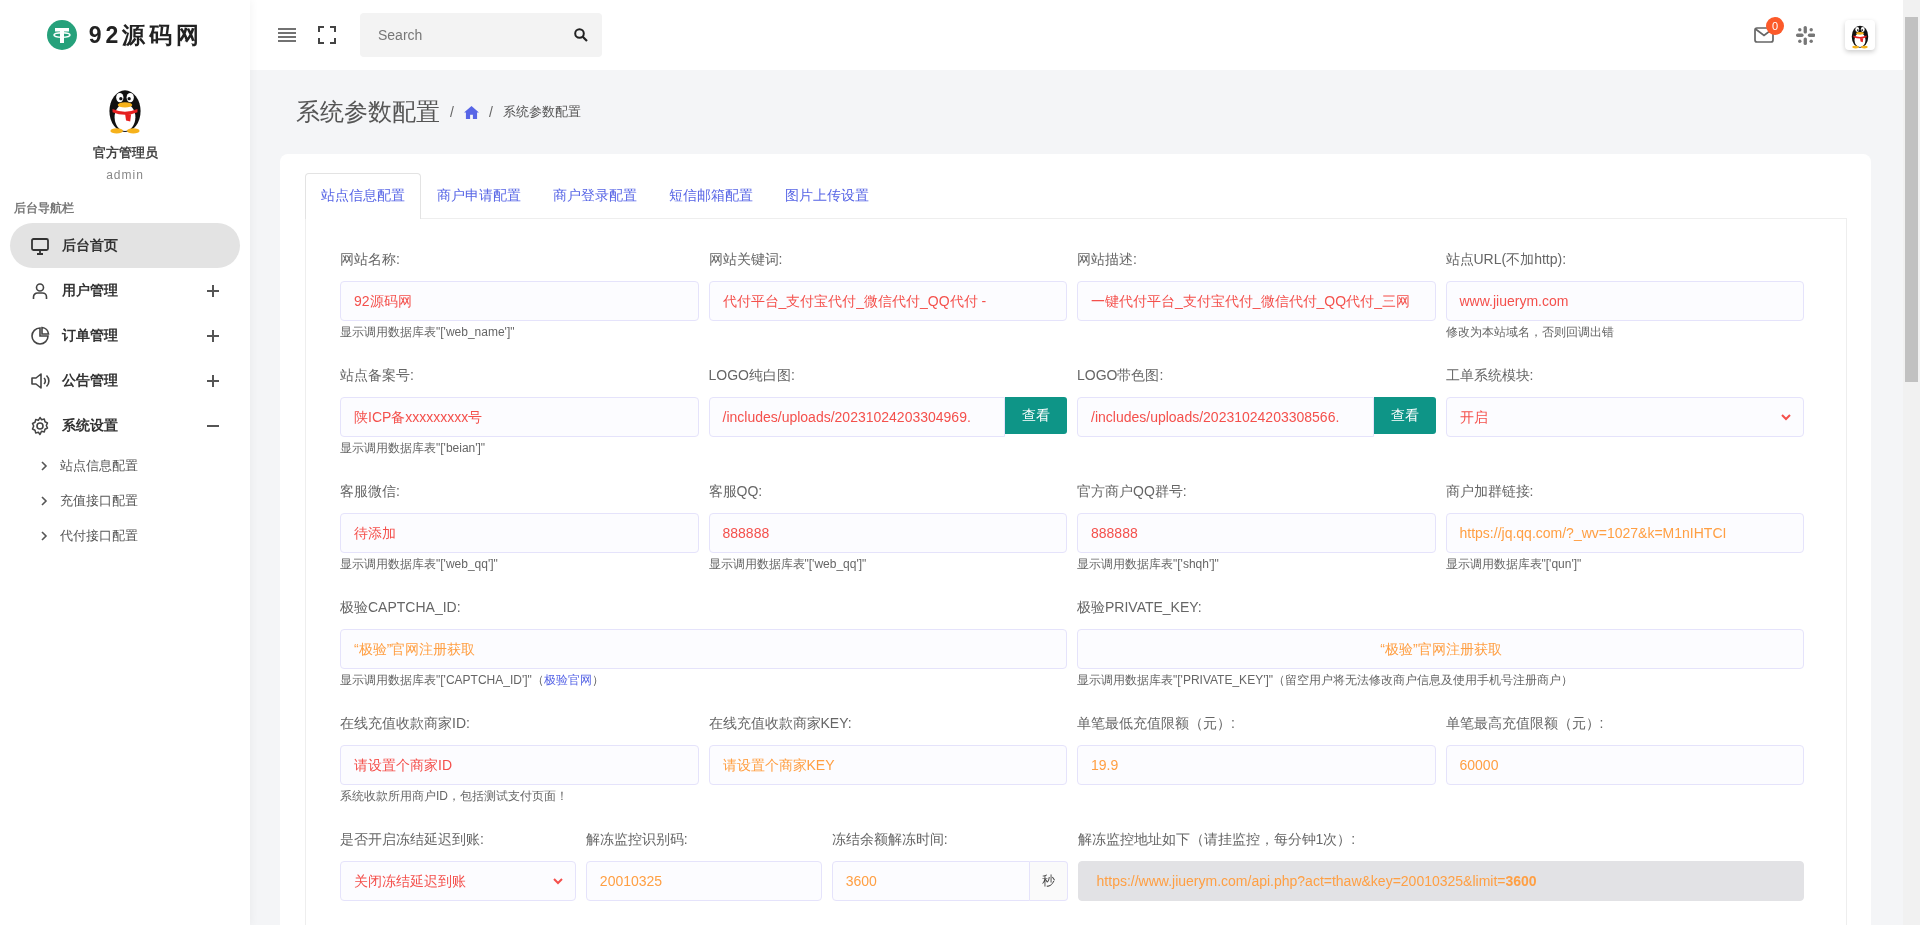 The image size is (1920, 925). What do you see at coordinates (711, 196) in the screenshot?
I see `tab: 短信邮箱配置` at bounding box center [711, 196].